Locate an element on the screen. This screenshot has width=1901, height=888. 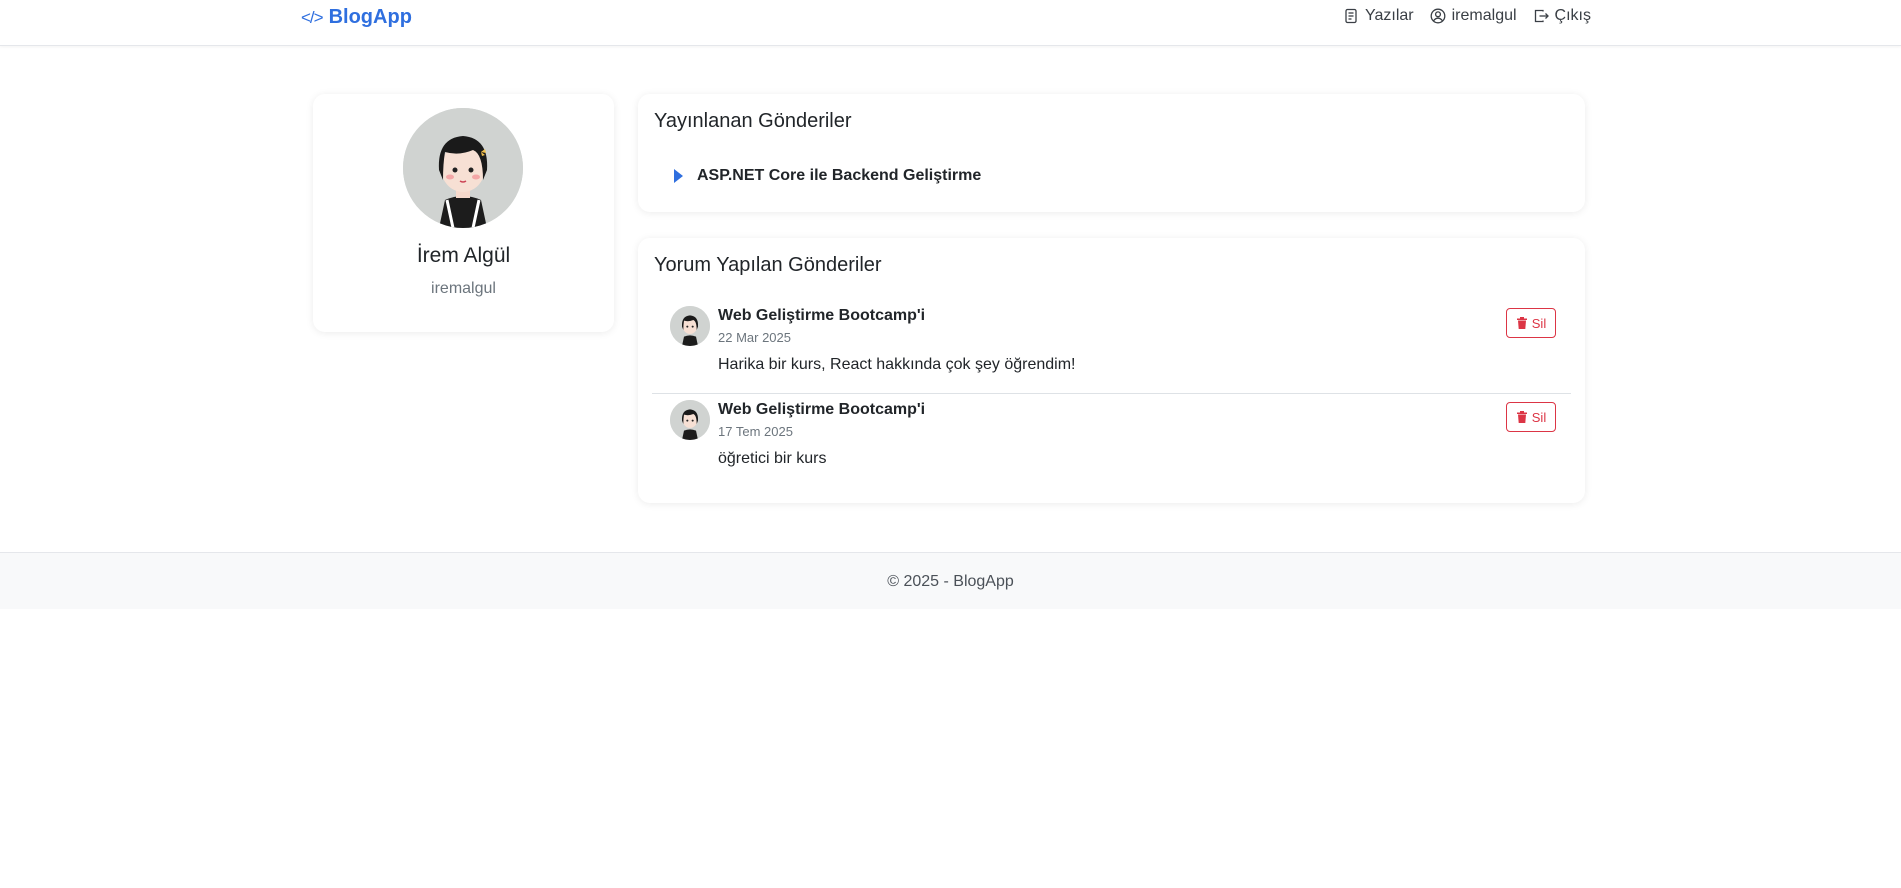
caret-right-icon is located at coordinates (678, 176).